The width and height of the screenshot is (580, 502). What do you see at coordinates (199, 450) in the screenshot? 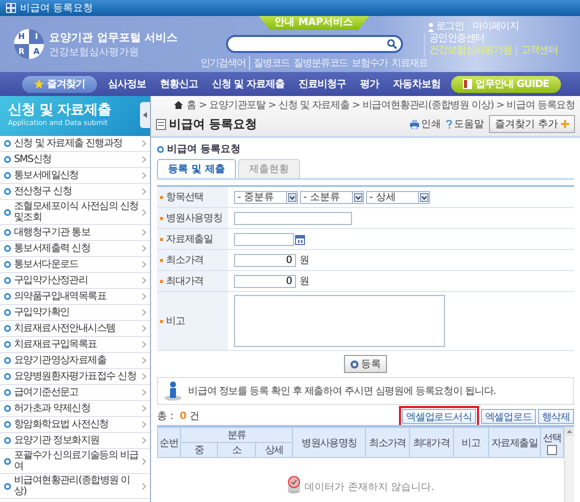
I see `column-header: 중` at bounding box center [199, 450].